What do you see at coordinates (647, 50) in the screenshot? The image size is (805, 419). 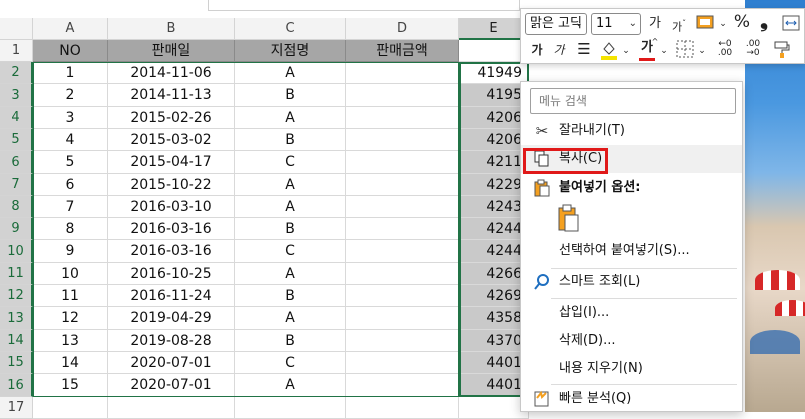 I see `font-color-button: 가` at bounding box center [647, 50].